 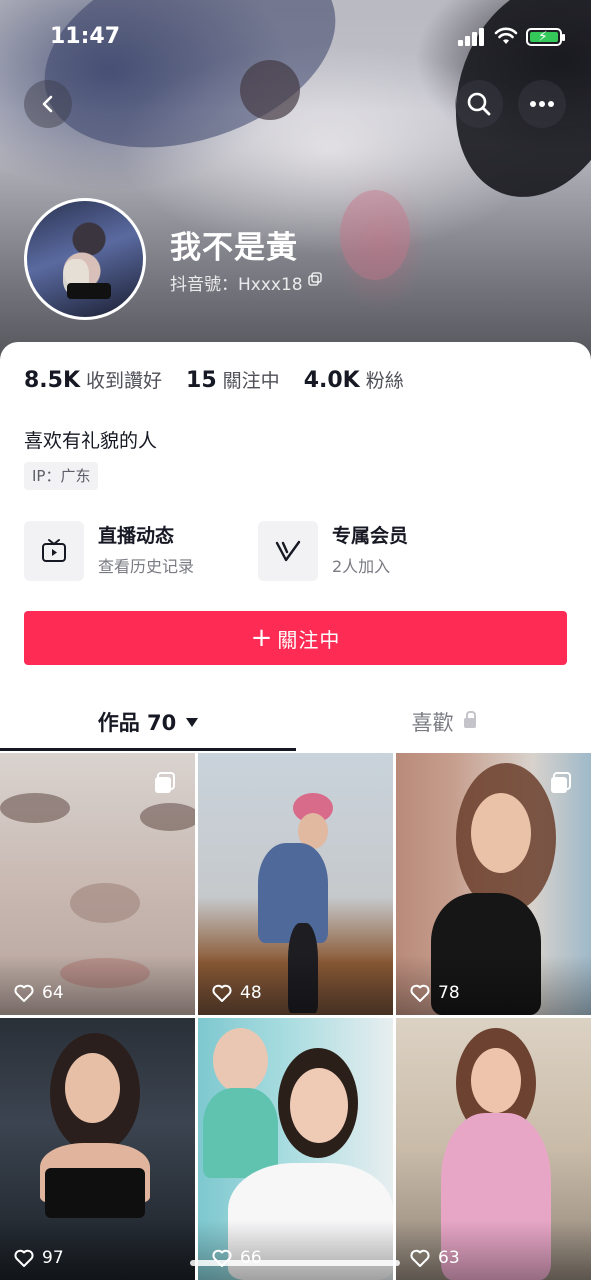 What do you see at coordinates (201, 380) in the screenshot?
I see `stat-value: 15` at bounding box center [201, 380].